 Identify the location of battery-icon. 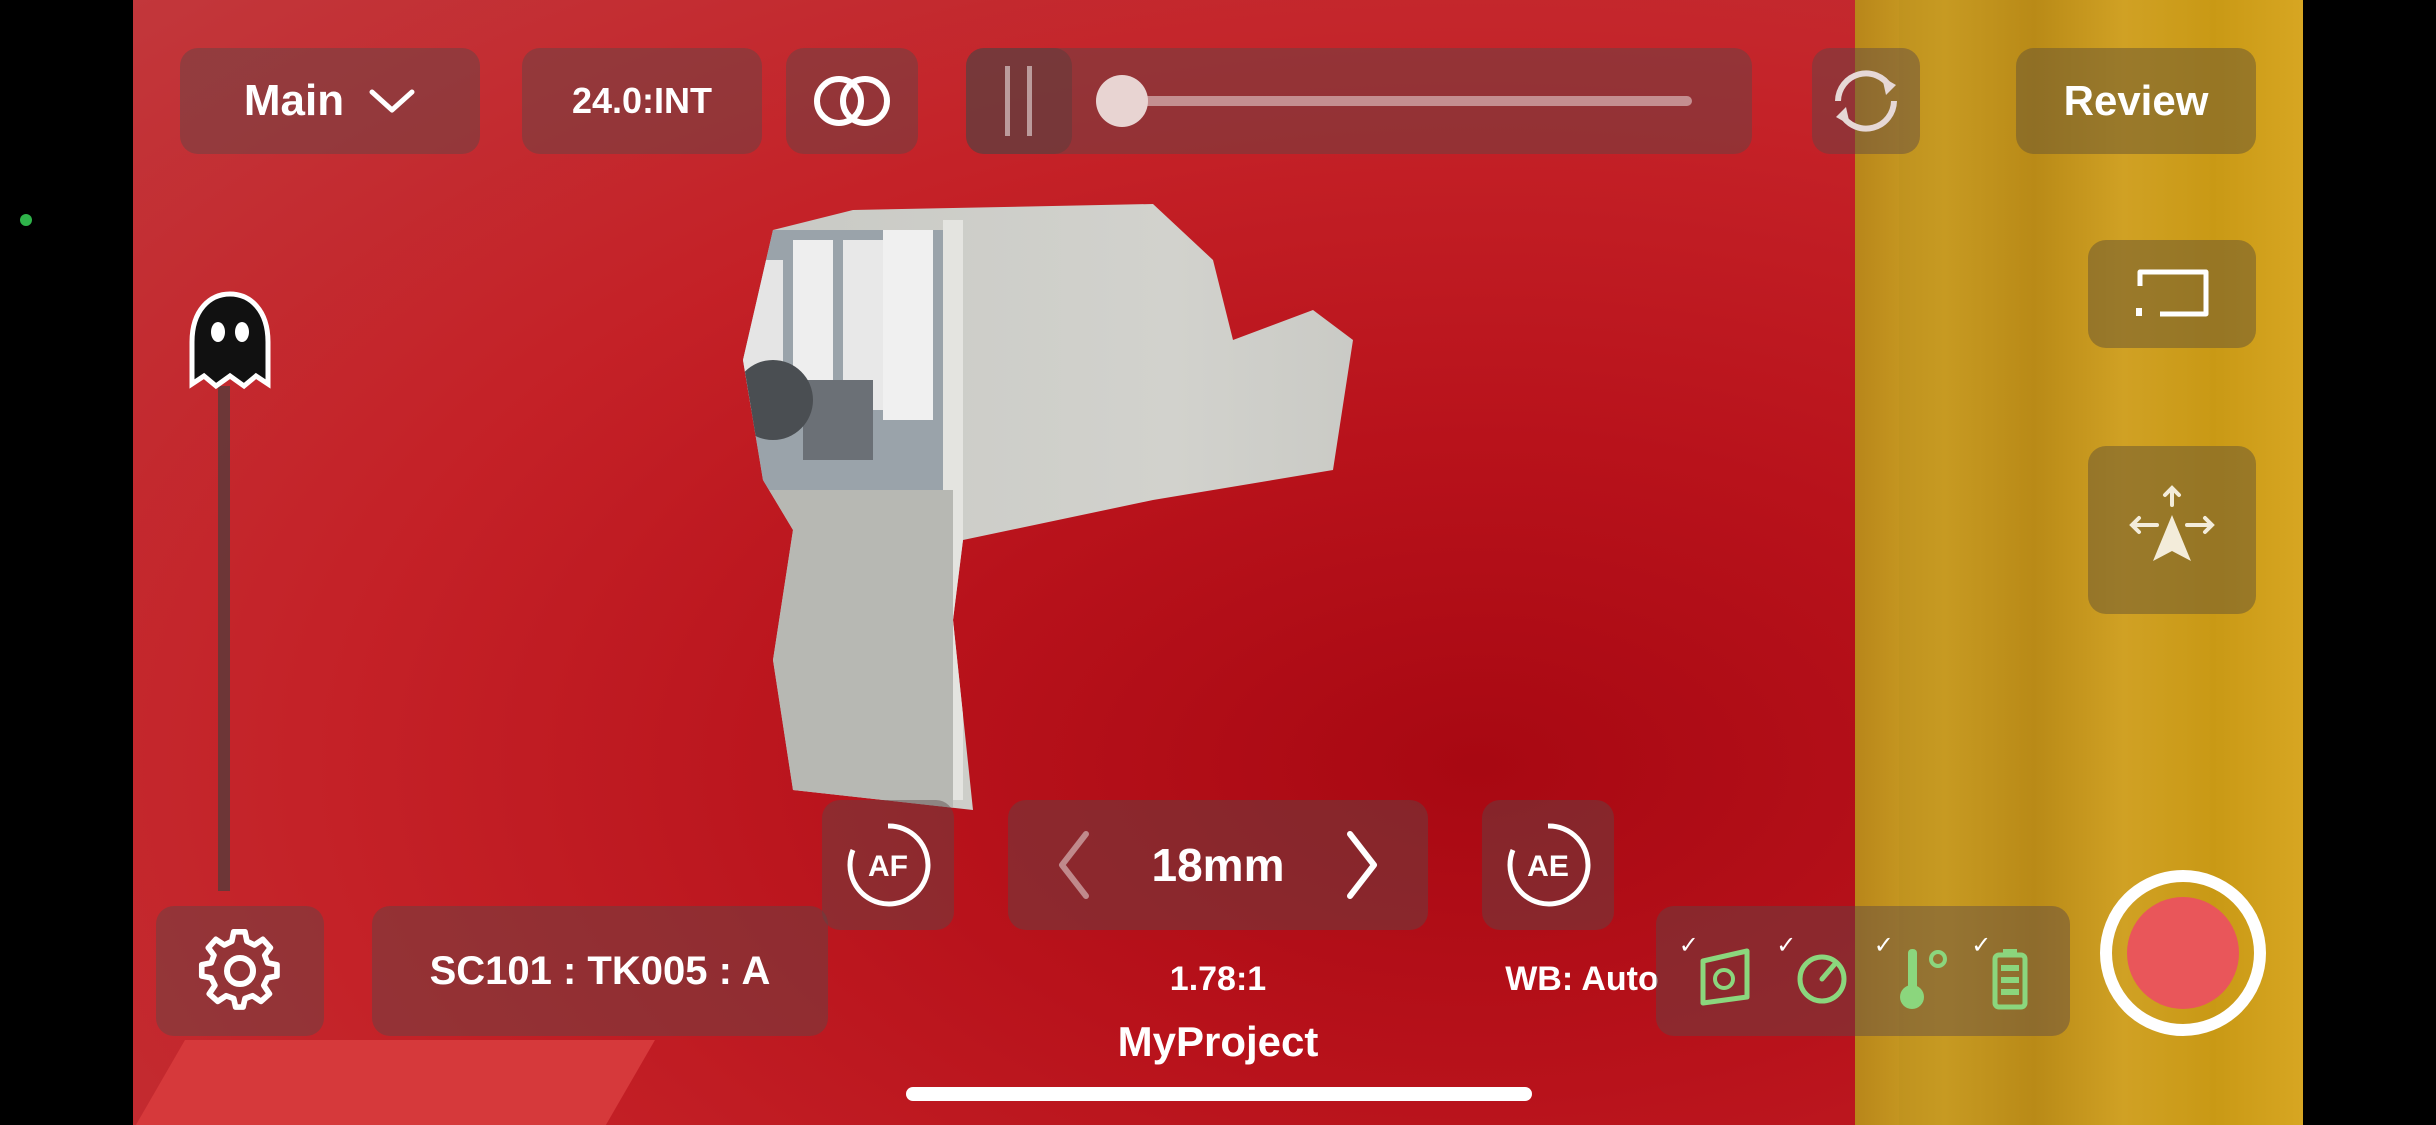
(2010, 979).